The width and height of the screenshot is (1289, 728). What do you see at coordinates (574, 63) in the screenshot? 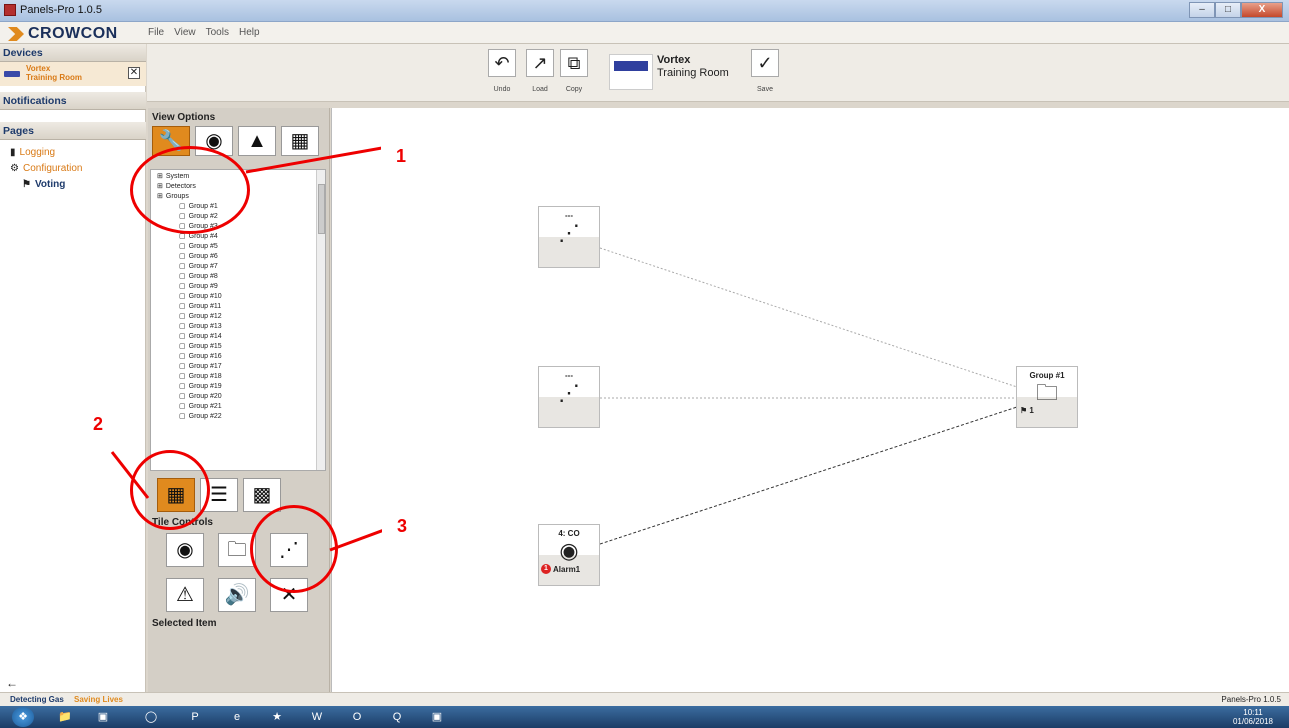
I see `copy-icon: ⧉` at bounding box center [574, 63].